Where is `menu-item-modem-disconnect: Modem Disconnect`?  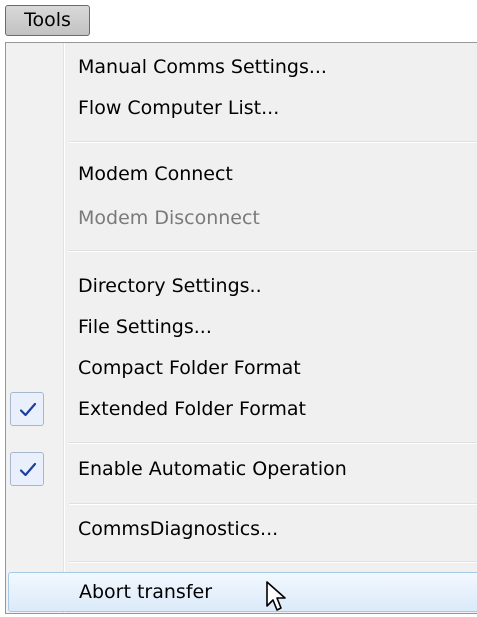
menu-item-modem-disconnect: Modem Disconnect is located at coordinates (241, 218).